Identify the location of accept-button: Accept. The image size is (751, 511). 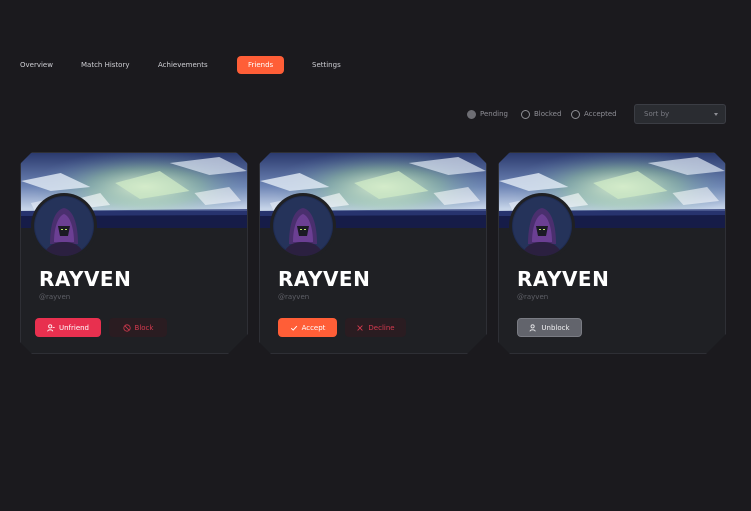
(307, 327).